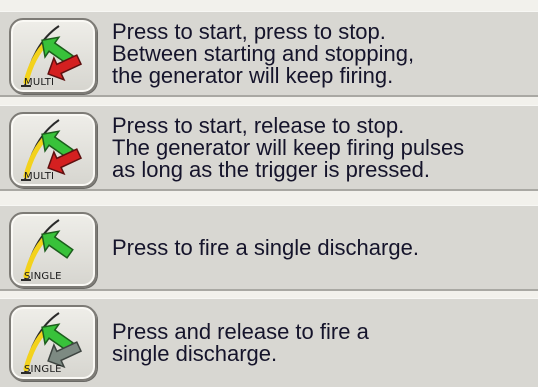  Describe the element at coordinates (249, 31) in the screenshot. I see `description-line: Press to start, press to stop.` at that location.